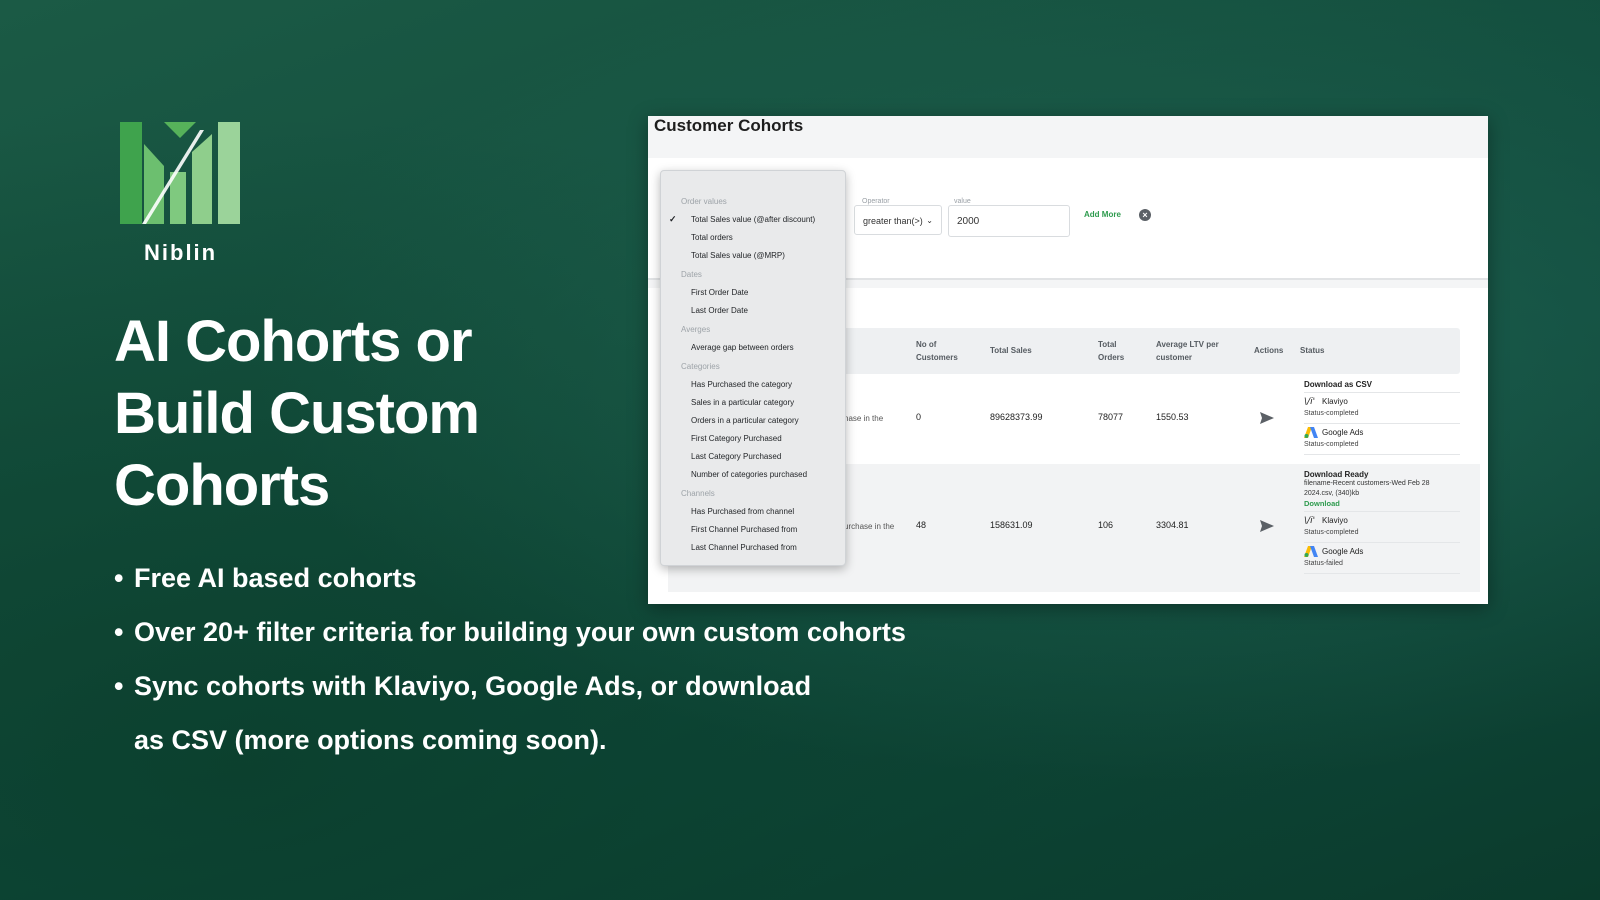  What do you see at coordinates (1009, 221) in the screenshot?
I see `value-input: 2000` at bounding box center [1009, 221].